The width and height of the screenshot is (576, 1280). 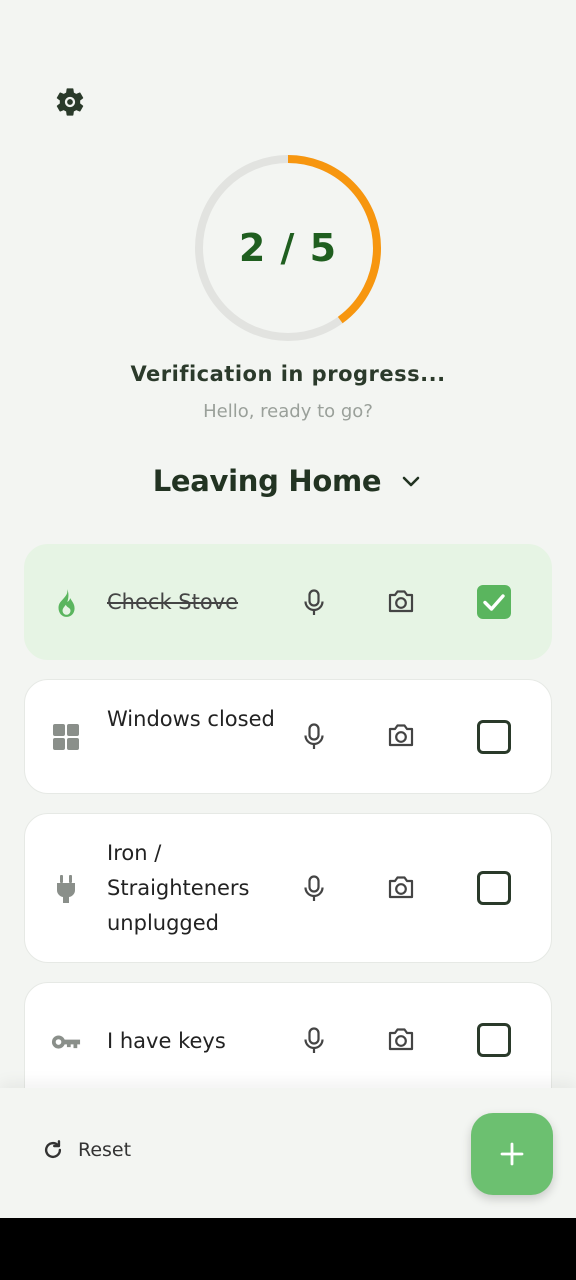 I want to click on progress-count: 2 / 5, so click(x=288, y=248).